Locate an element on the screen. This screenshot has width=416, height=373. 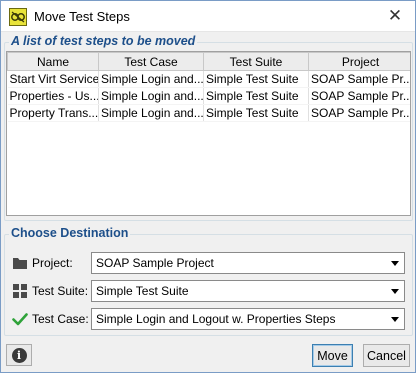
column-header-name: Name is located at coordinates (53, 61).